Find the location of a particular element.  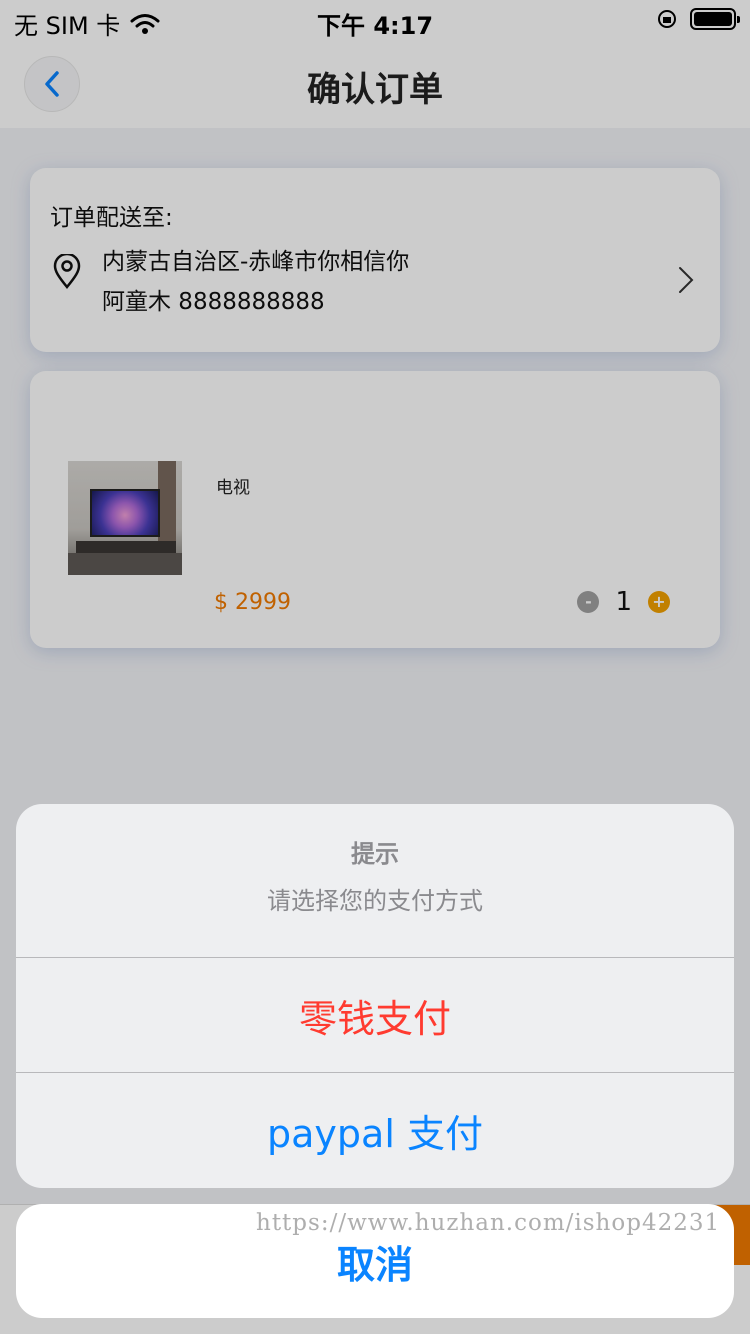

action-sheet-title: 提示 is located at coordinates (375, 854).